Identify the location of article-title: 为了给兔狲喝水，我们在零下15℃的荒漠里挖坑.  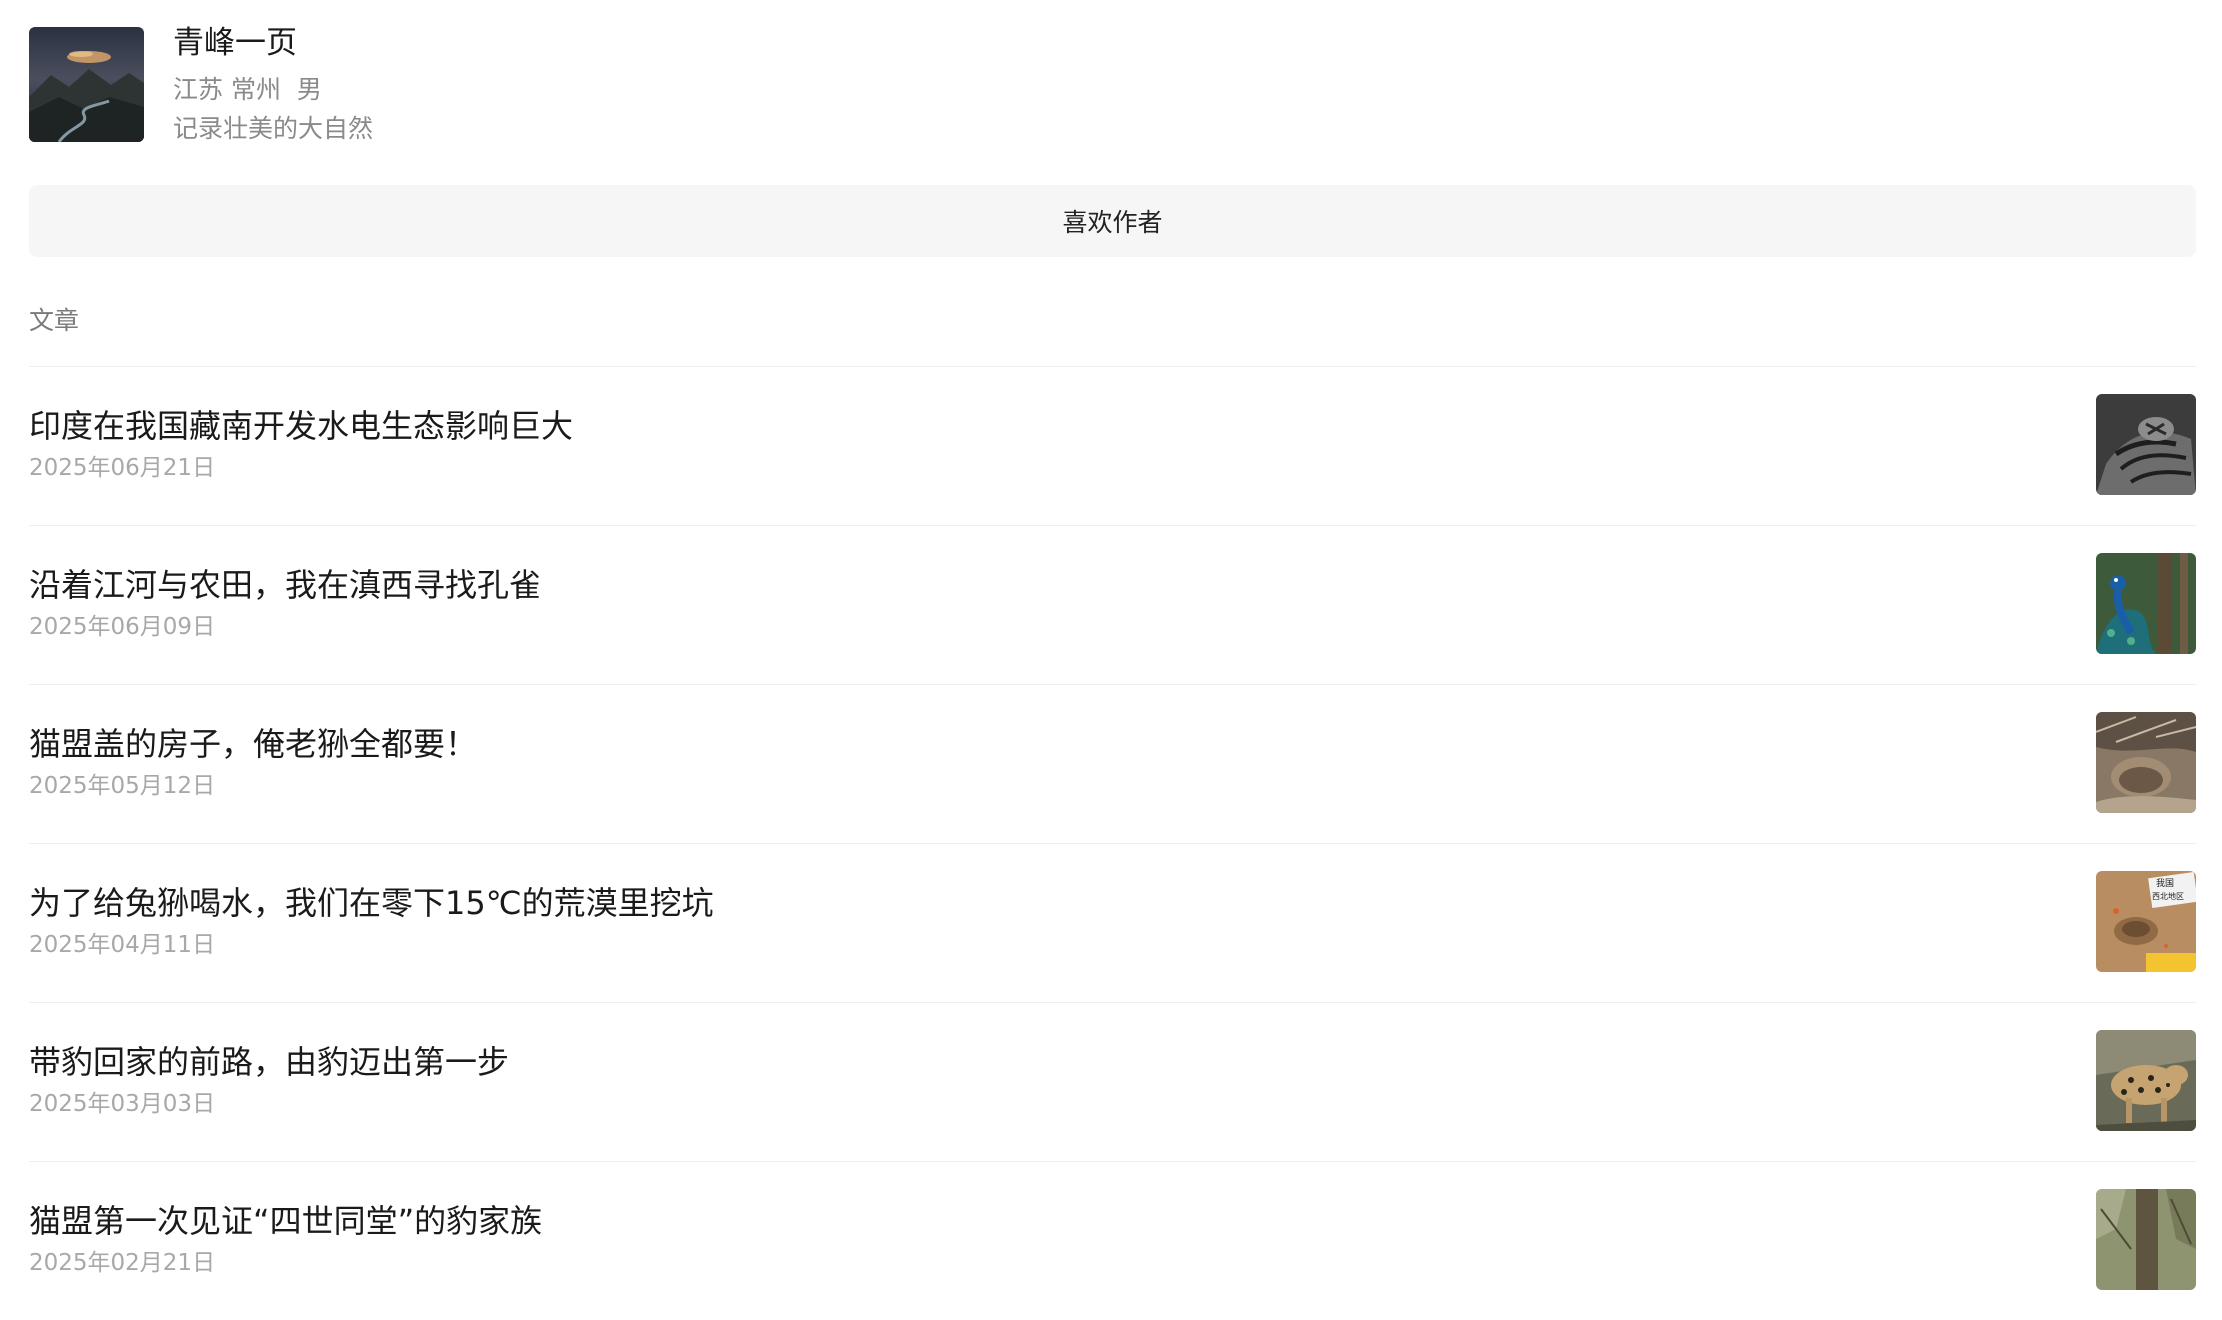
(371, 903).